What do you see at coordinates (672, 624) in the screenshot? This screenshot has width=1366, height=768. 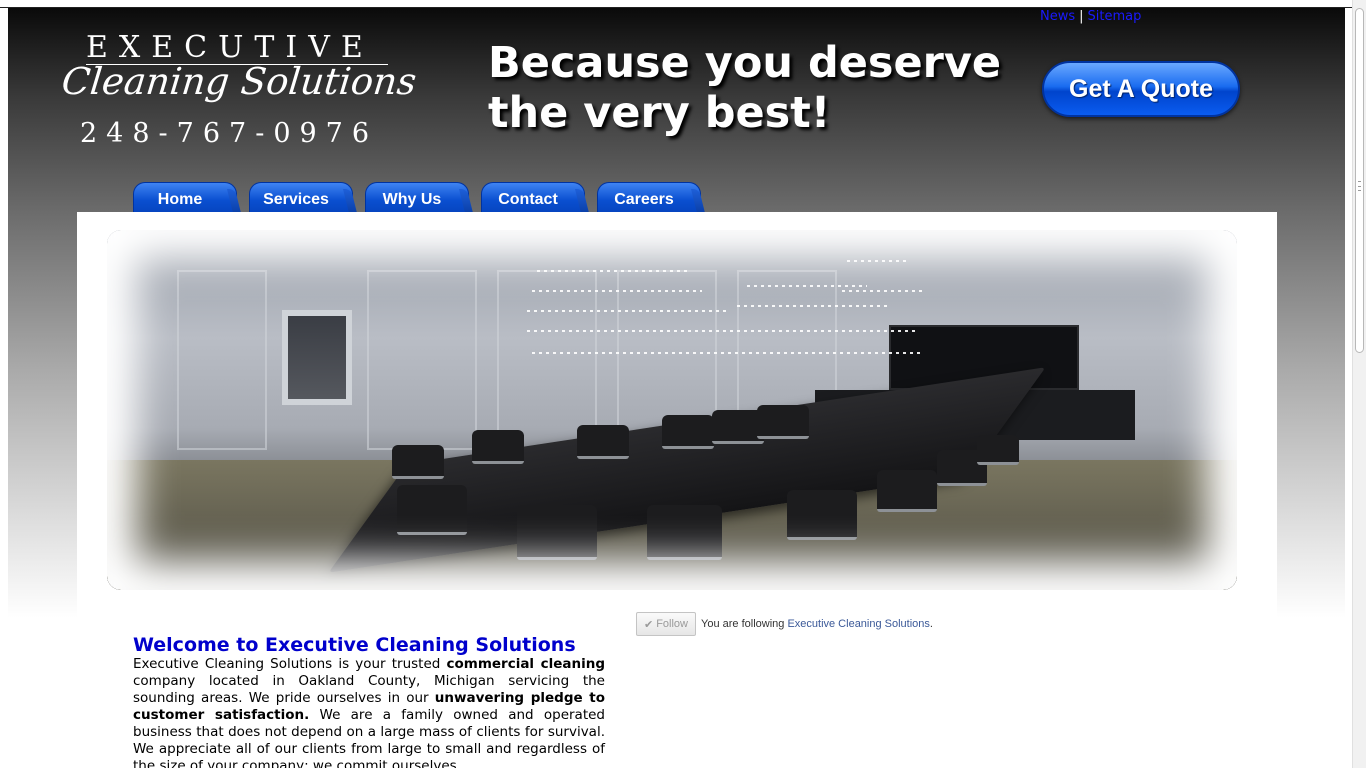 I see `follow-button-label: Follow` at bounding box center [672, 624].